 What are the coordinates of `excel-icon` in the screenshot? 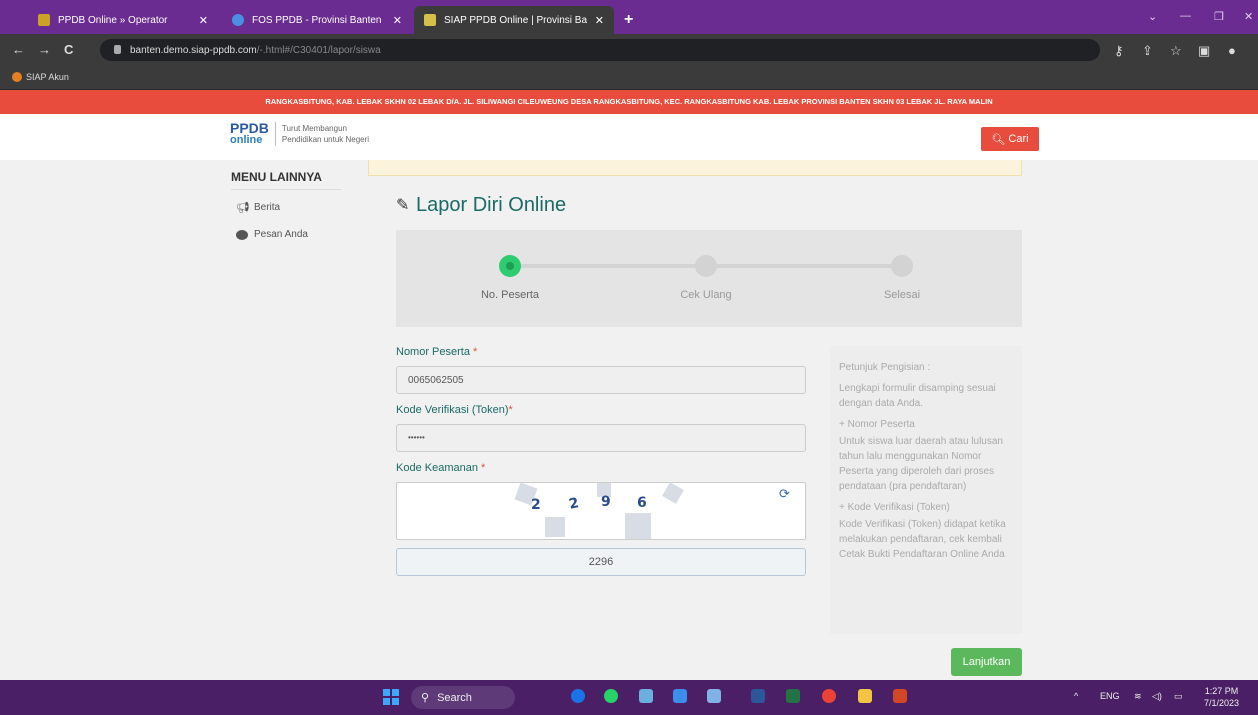 It's located at (793, 696).